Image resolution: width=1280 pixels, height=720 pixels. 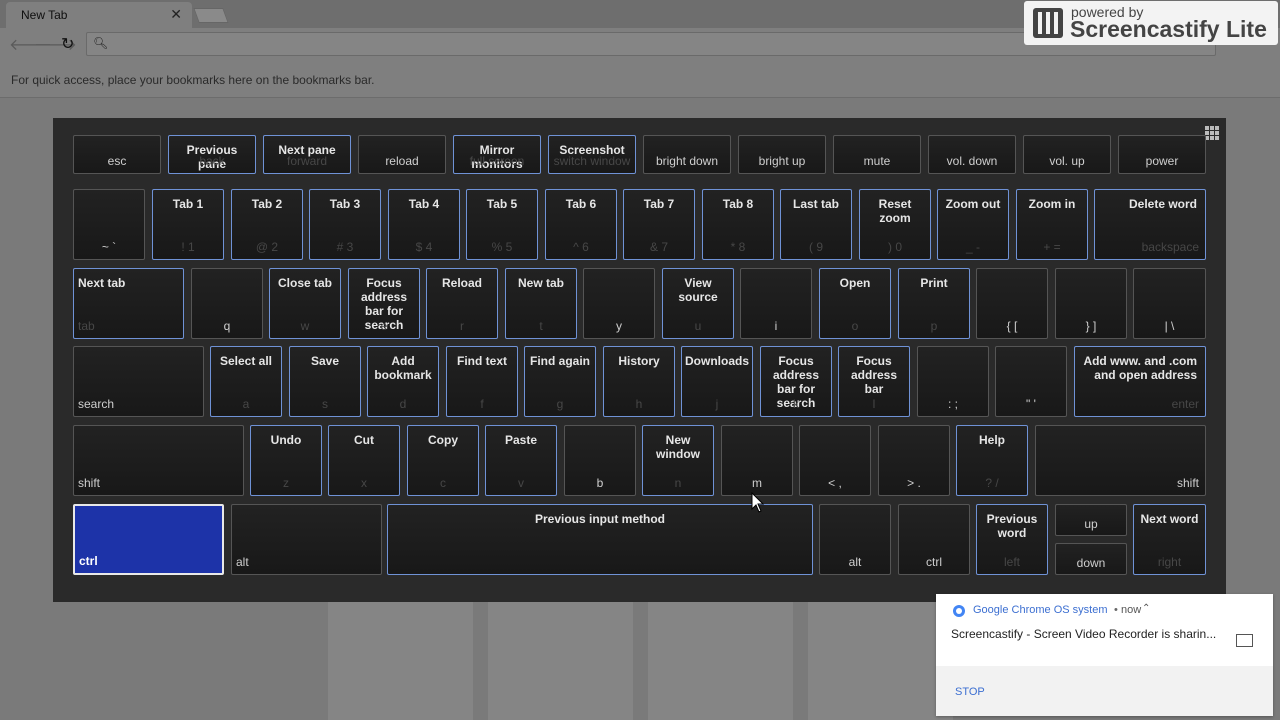 I want to click on key-legend: r, so click(x=462, y=326).